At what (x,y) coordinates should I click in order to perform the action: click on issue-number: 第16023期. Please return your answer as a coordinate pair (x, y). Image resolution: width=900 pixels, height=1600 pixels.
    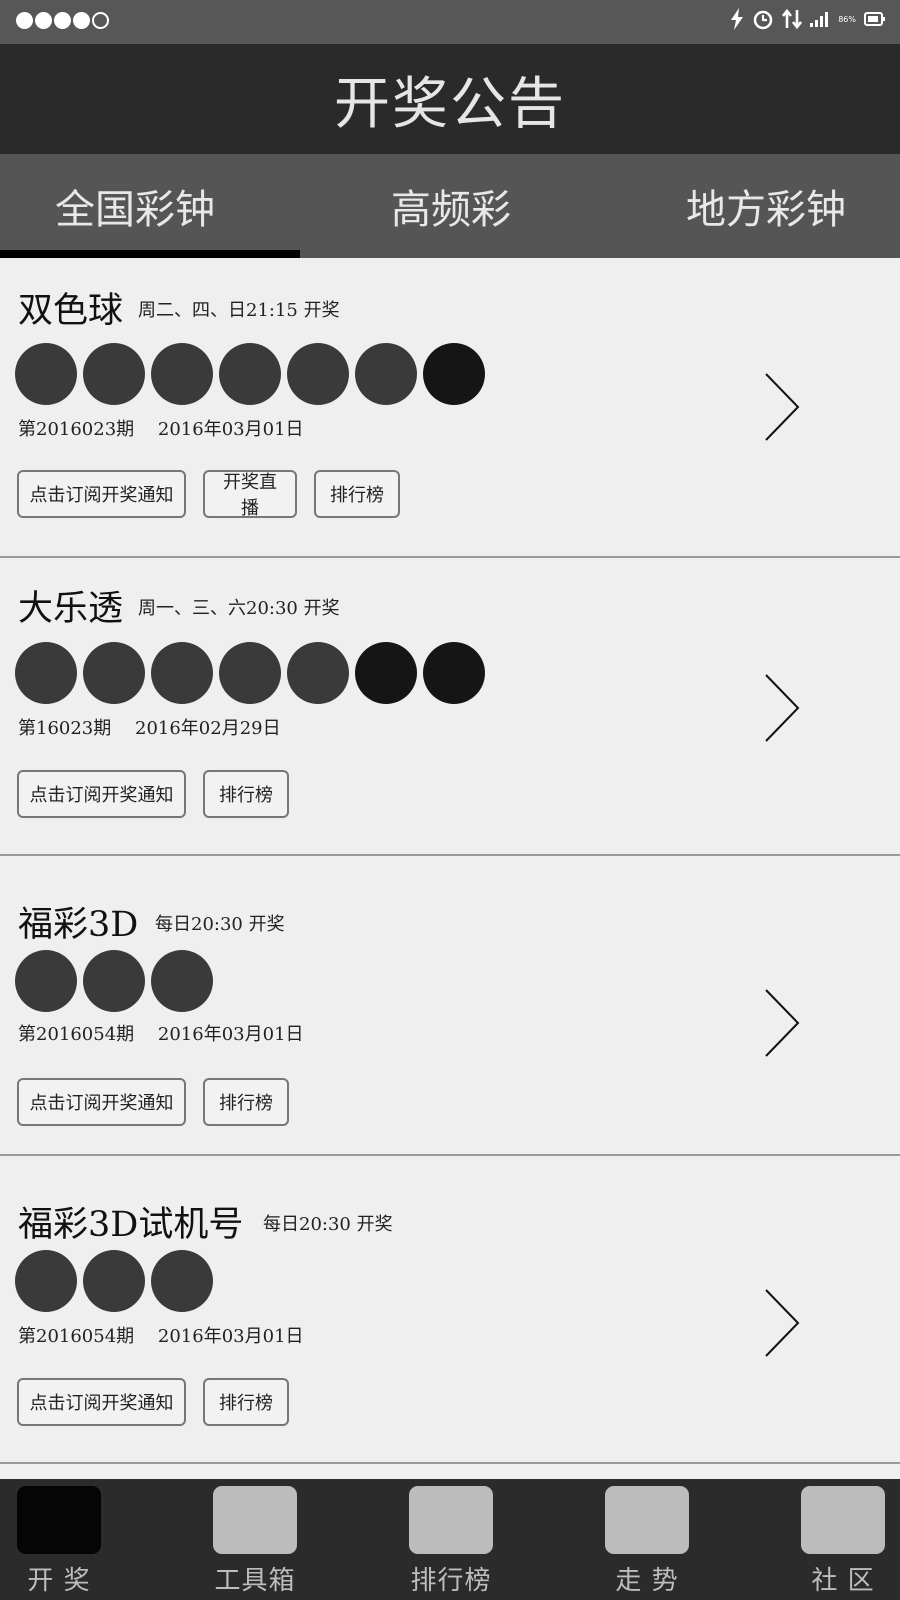
    Looking at the image, I should click on (65, 728).